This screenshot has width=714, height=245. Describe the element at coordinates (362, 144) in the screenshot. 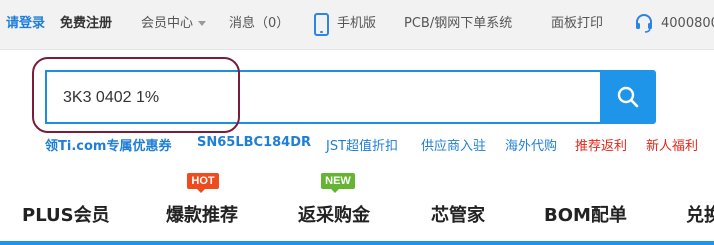

I see `jst-discount-link: JST超值折扣` at that location.